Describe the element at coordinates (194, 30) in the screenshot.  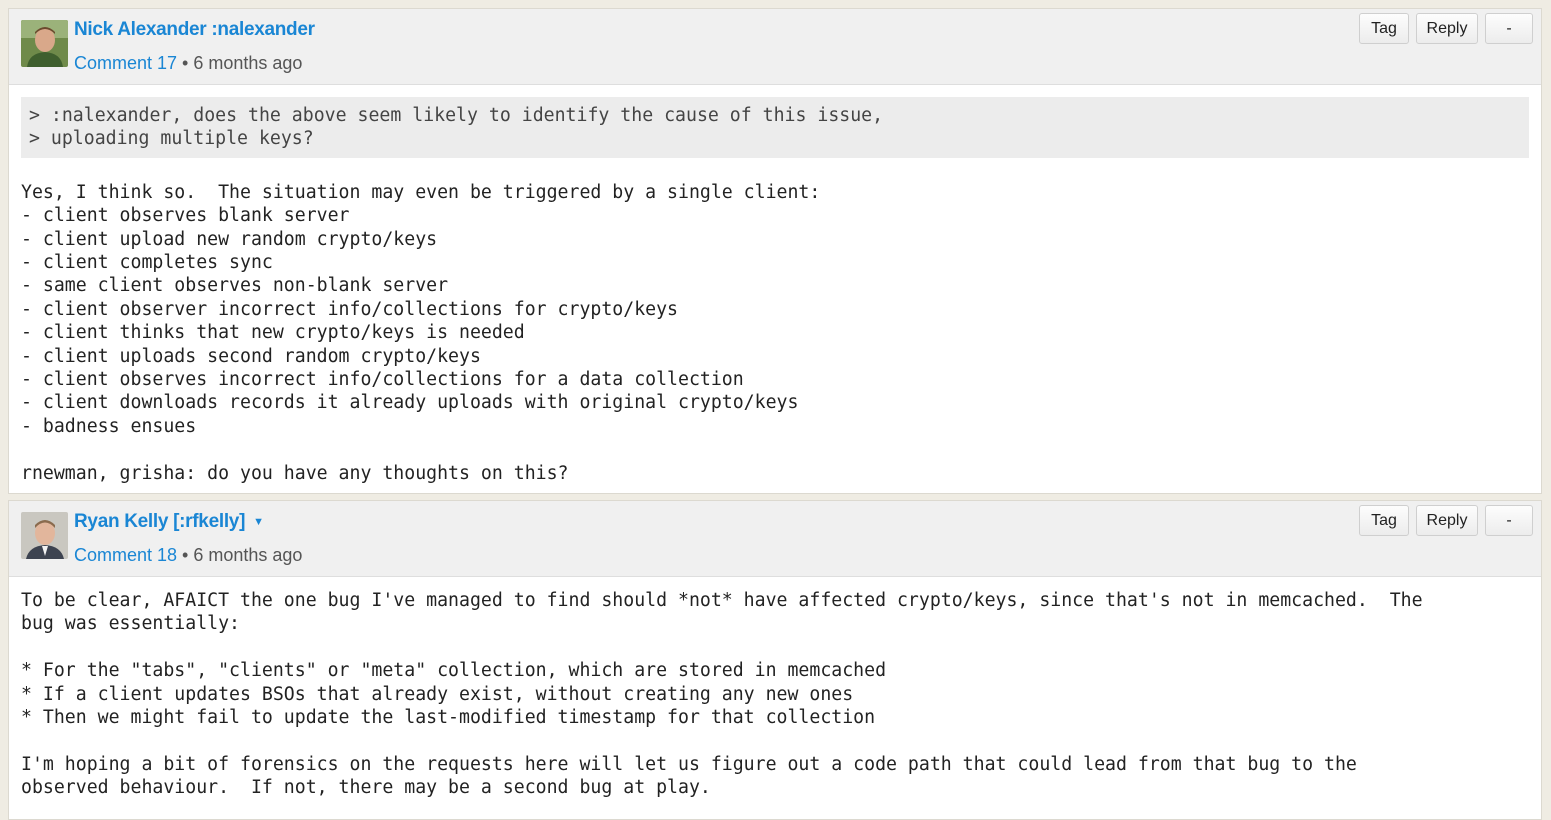
I see `author-name: Nick Alexander :nalexander` at that location.